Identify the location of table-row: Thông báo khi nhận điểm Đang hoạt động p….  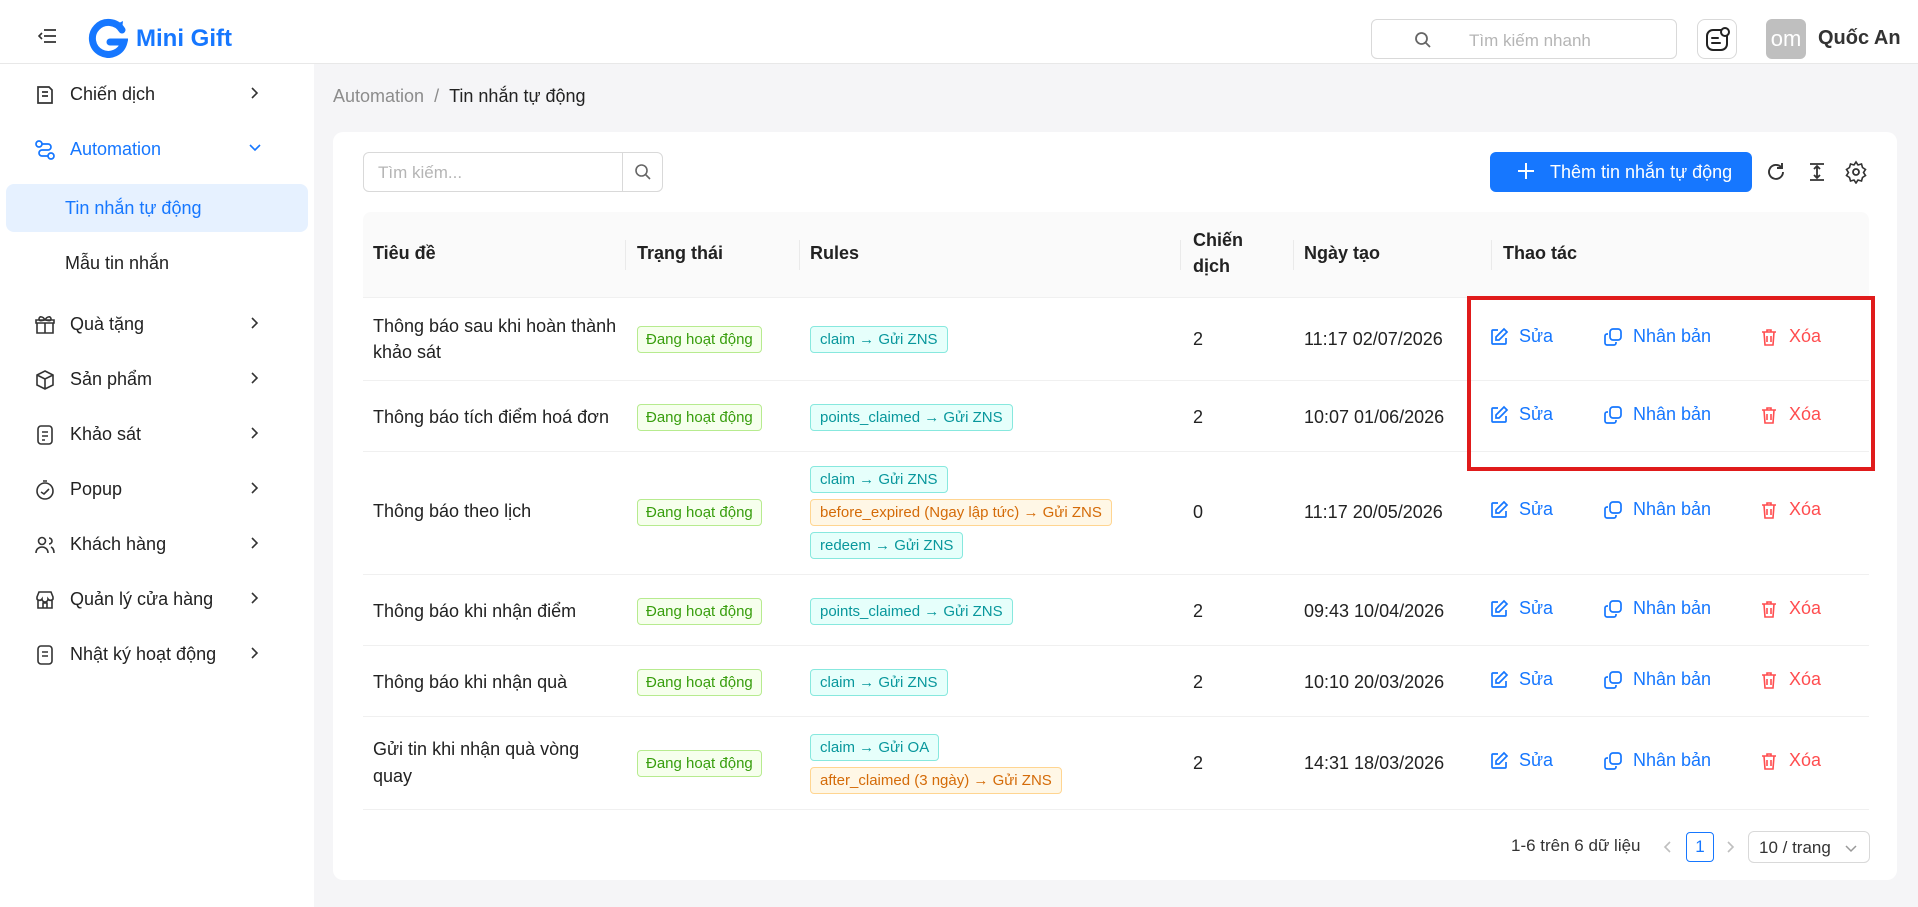
(1116, 611).